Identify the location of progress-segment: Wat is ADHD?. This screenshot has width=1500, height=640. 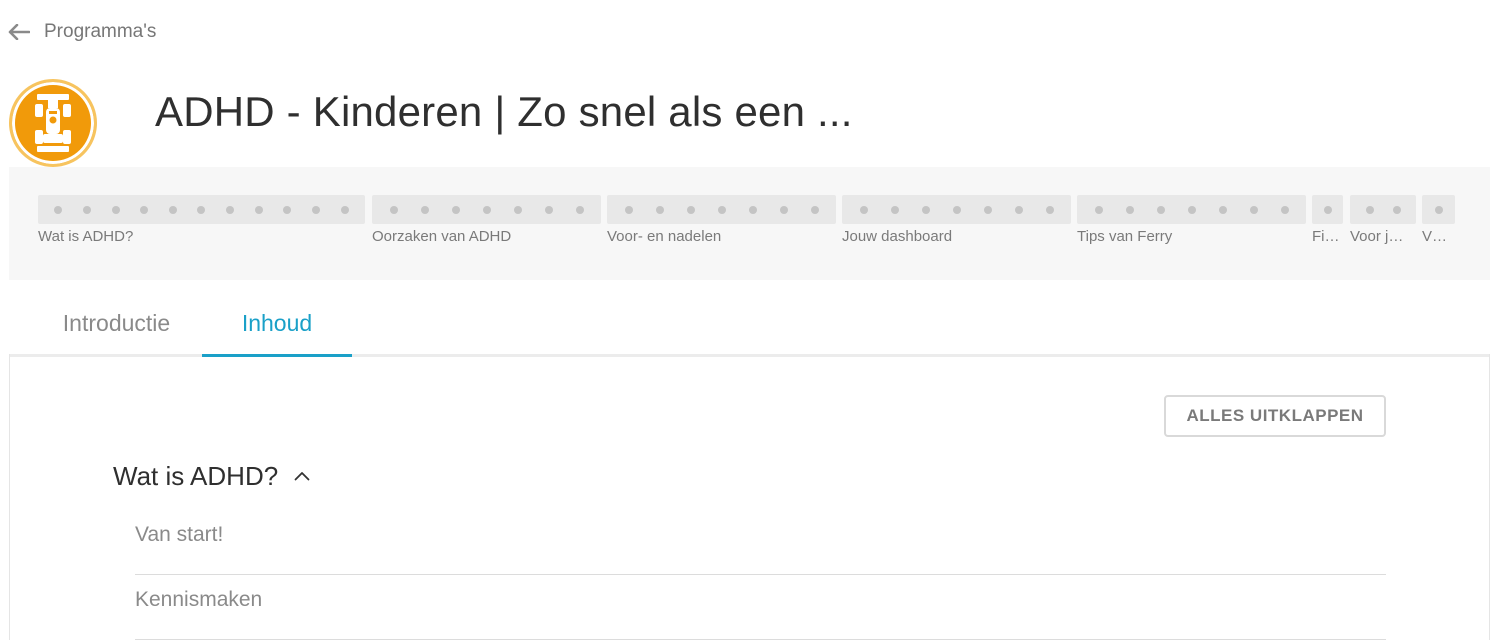
(201, 220).